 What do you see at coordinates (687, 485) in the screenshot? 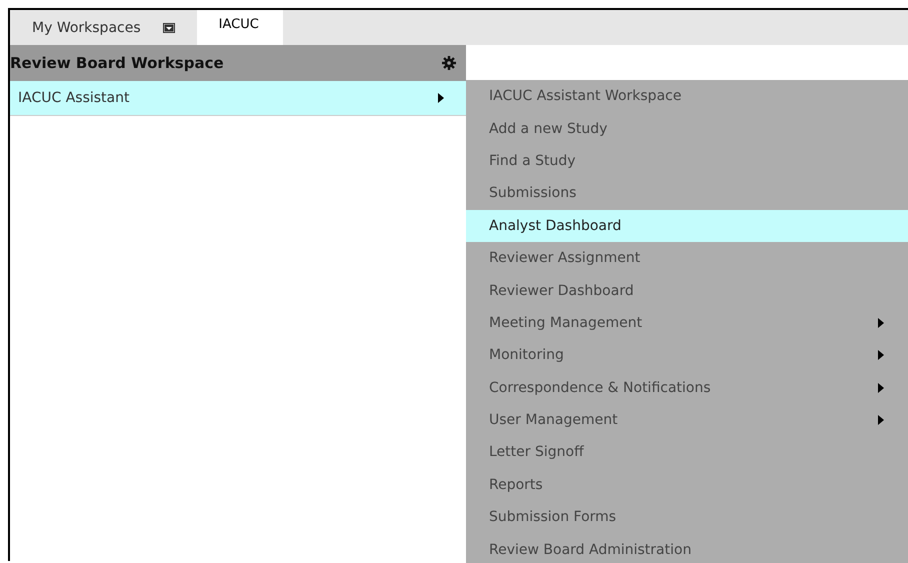
I see `menu-item: Reports` at bounding box center [687, 485].